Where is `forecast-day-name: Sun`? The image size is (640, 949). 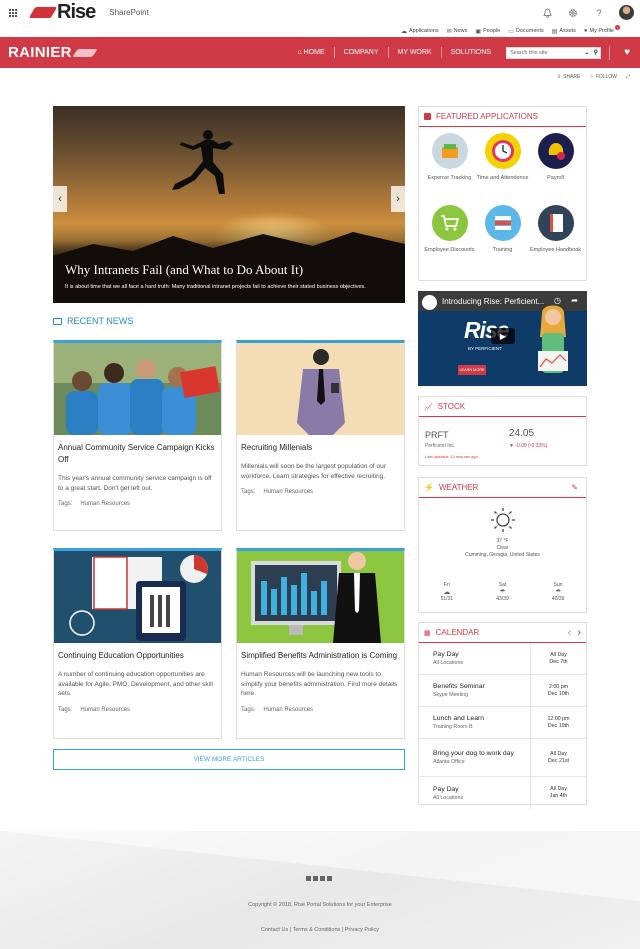 forecast-day-name: Sun is located at coordinates (558, 585).